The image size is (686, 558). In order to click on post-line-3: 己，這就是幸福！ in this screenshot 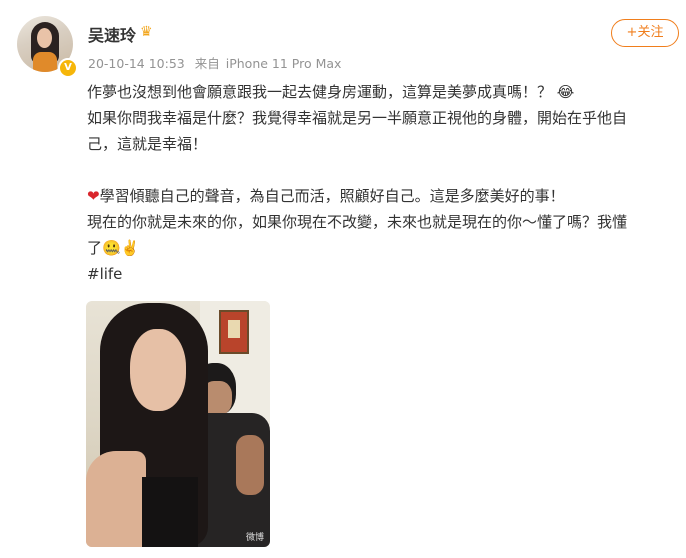, I will do `click(147, 144)`.